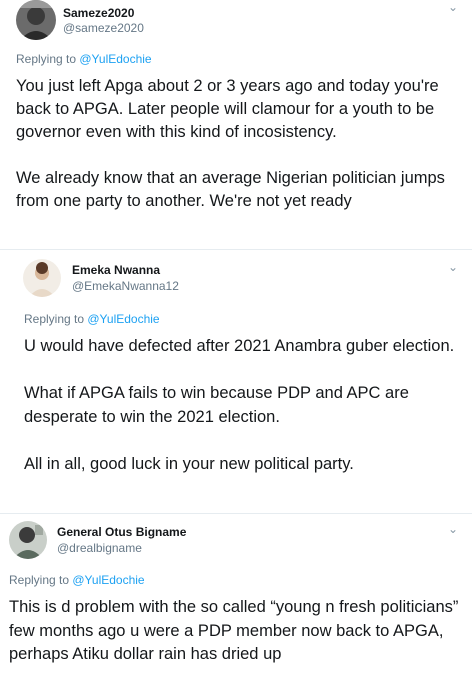  What do you see at coordinates (98, 13) in the screenshot?
I see `display-name: Sameze2020` at bounding box center [98, 13].